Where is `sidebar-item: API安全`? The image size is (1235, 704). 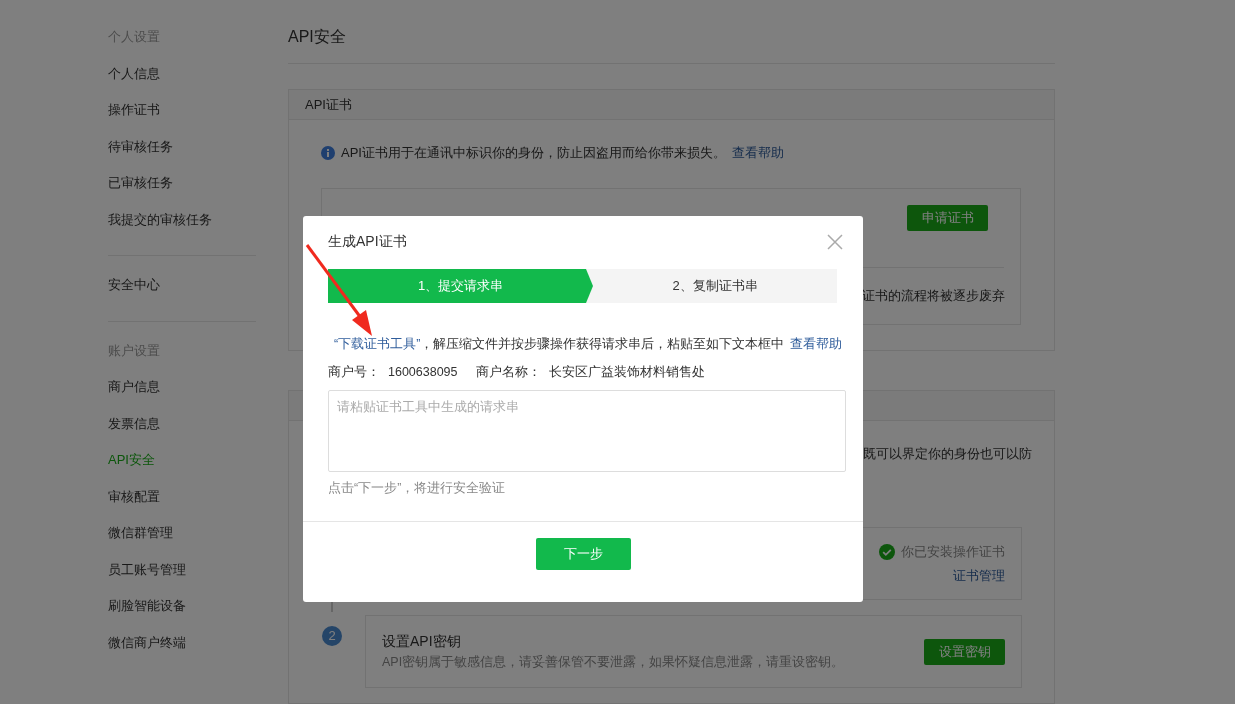
sidebar-item: API安全 is located at coordinates (182, 460).